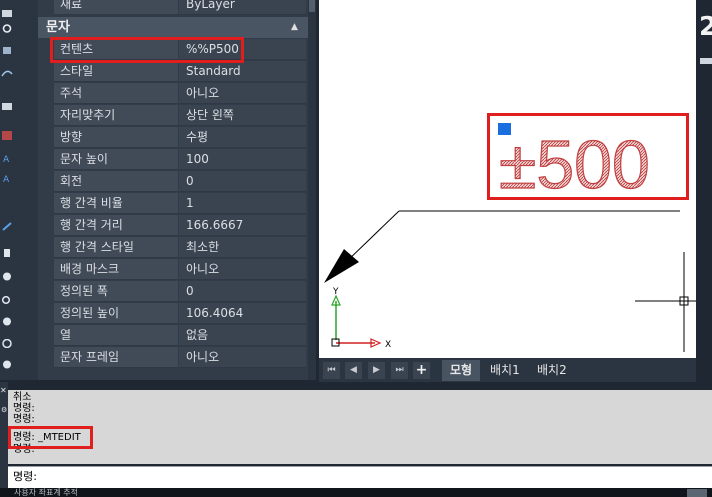  I want to click on add-layout-button: +, so click(421, 370).